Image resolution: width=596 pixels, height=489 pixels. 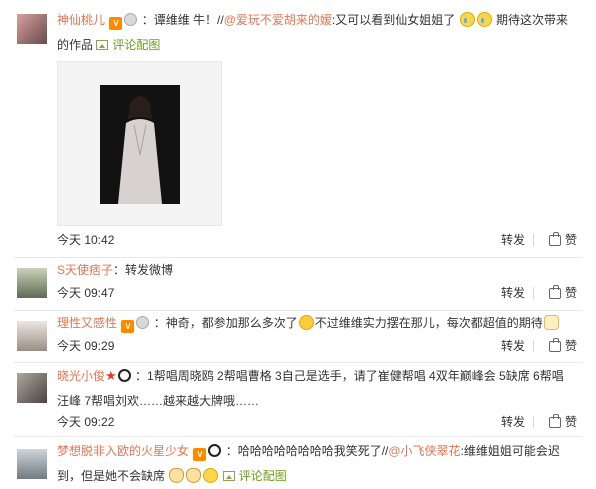 I want to click on username: 梦想脱非入欧的火星少女, so click(x=123, y=451).